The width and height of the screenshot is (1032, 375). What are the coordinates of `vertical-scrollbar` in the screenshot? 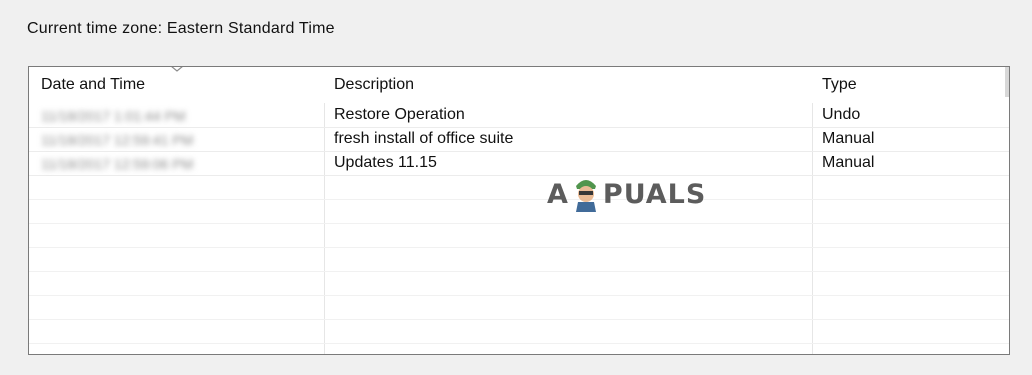 It's located at (1007, 82).